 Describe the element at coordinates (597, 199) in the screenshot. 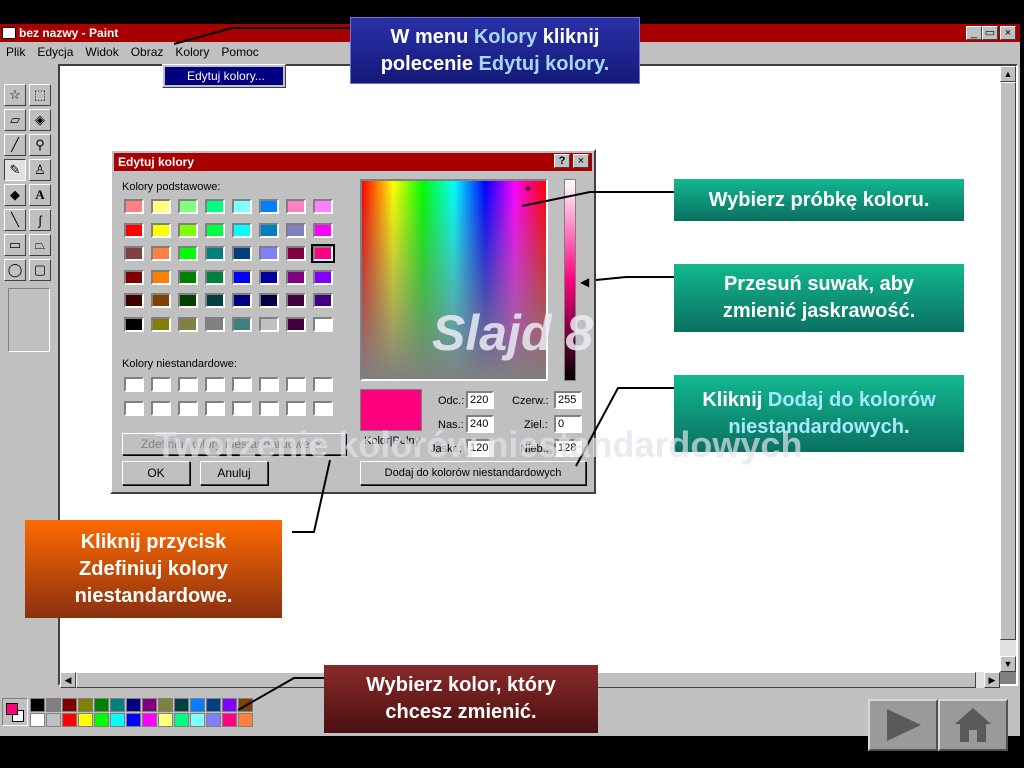

I see `connector-sample` at that location.